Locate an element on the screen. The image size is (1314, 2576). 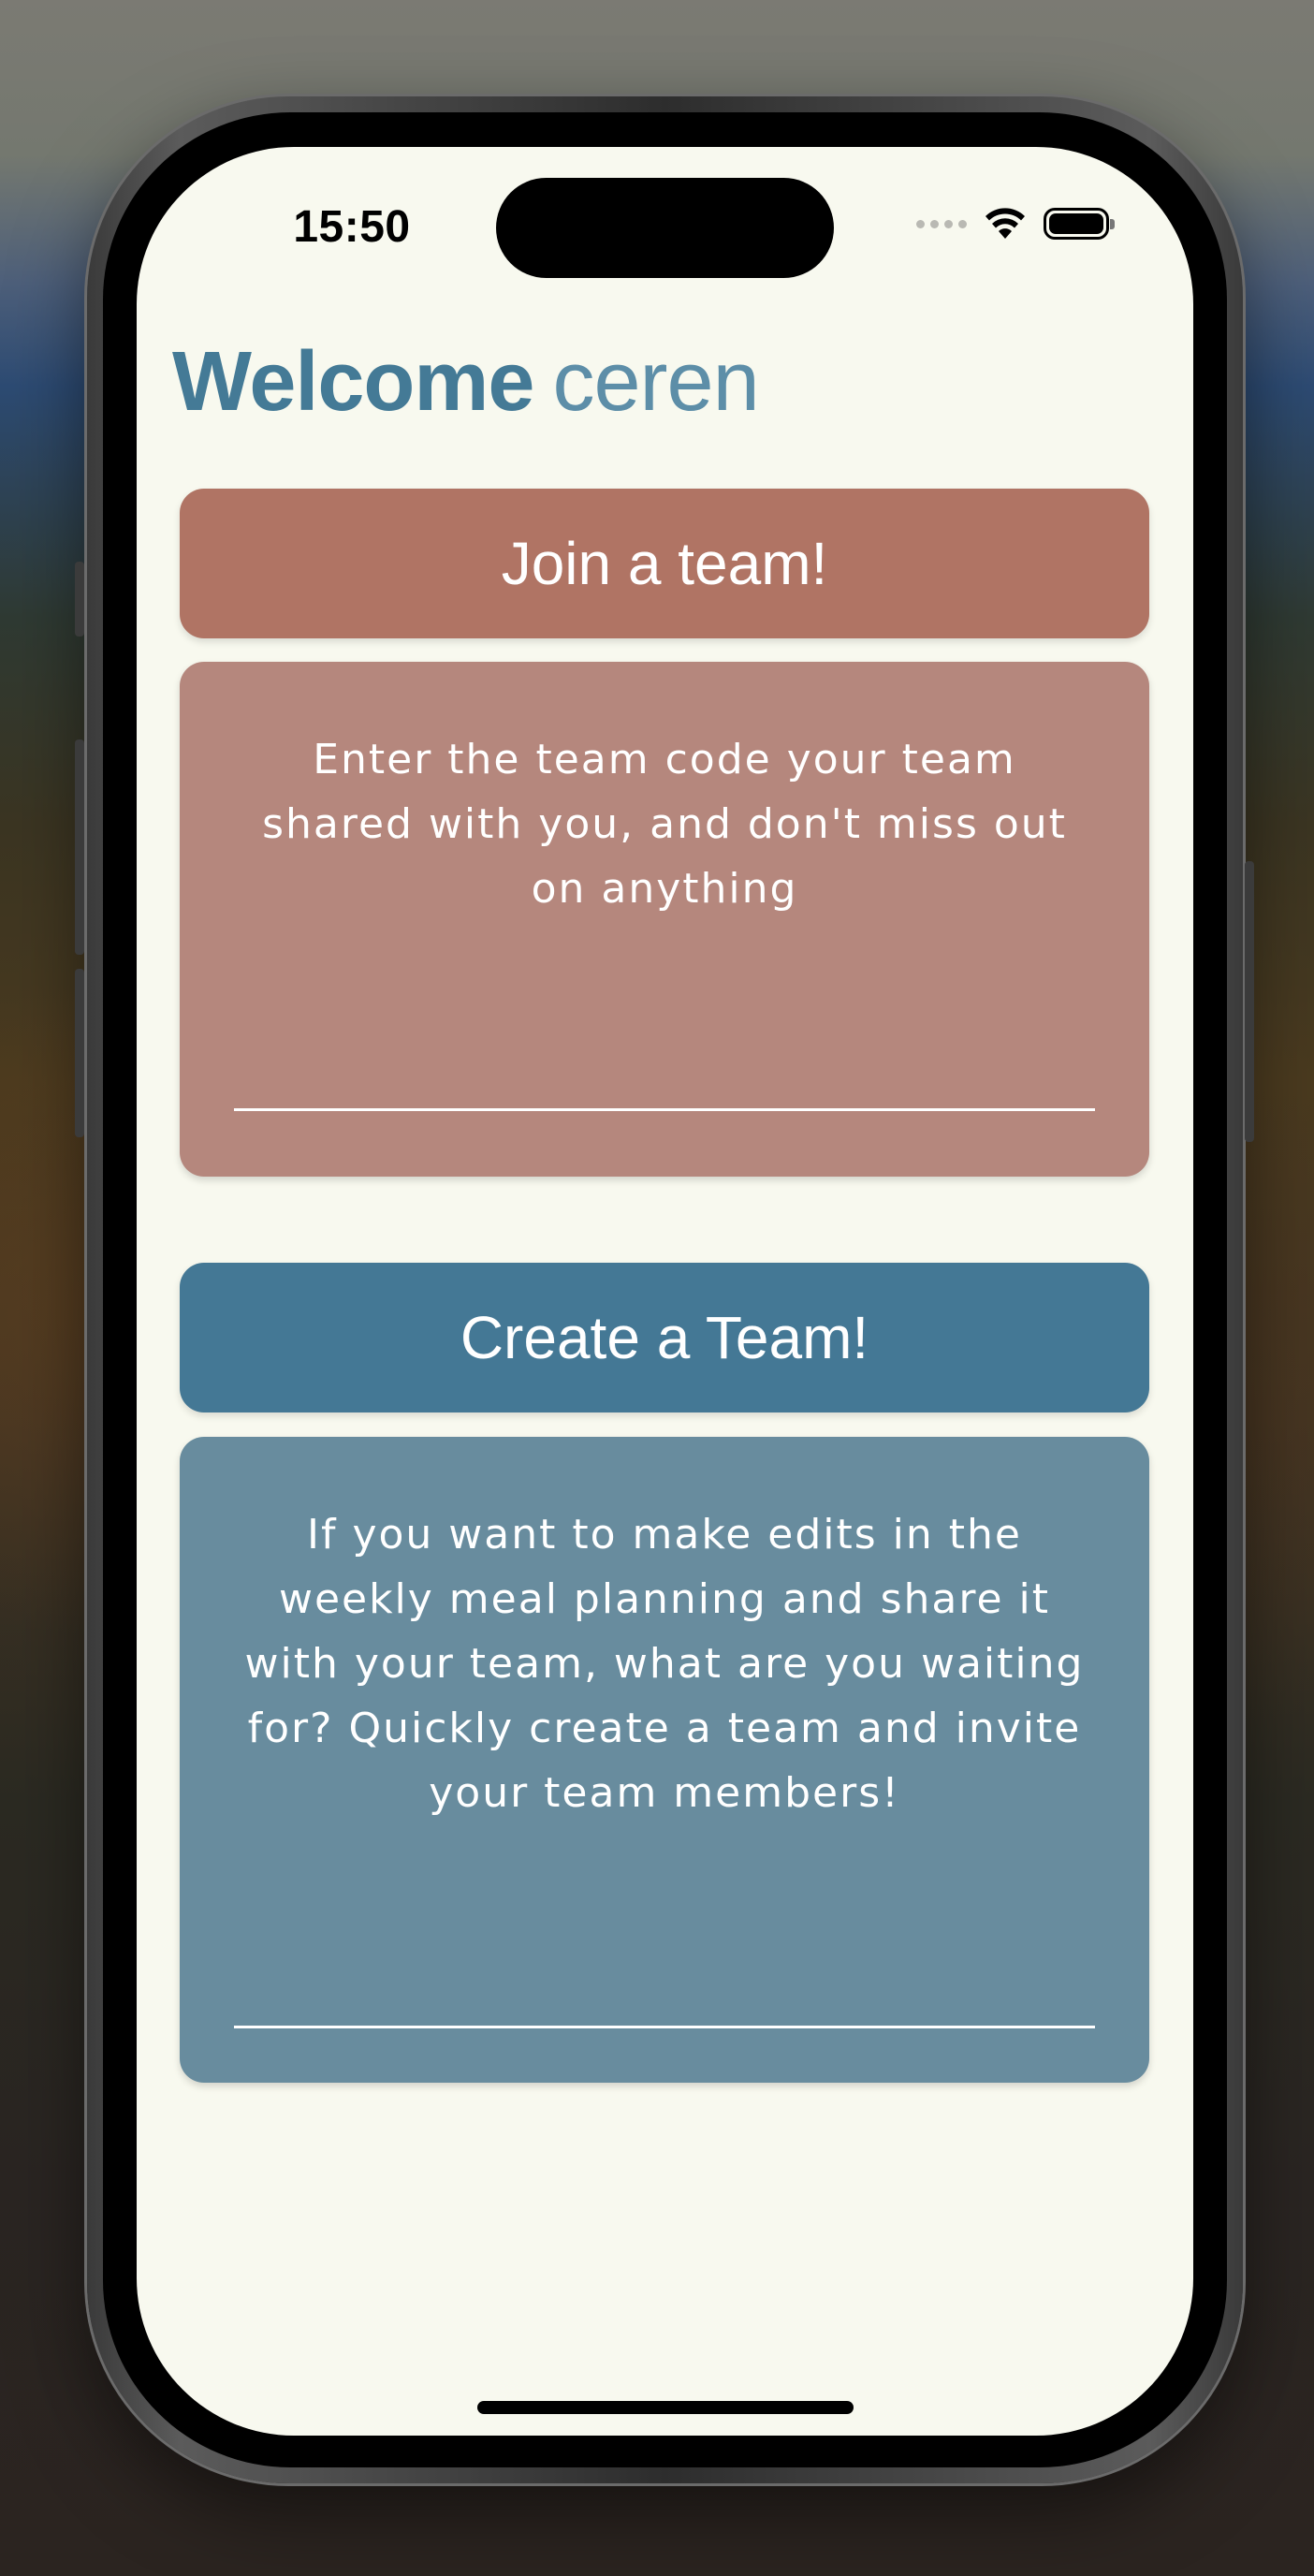
create-team-label: Create a Team! is located at coordinates (664, 1337).